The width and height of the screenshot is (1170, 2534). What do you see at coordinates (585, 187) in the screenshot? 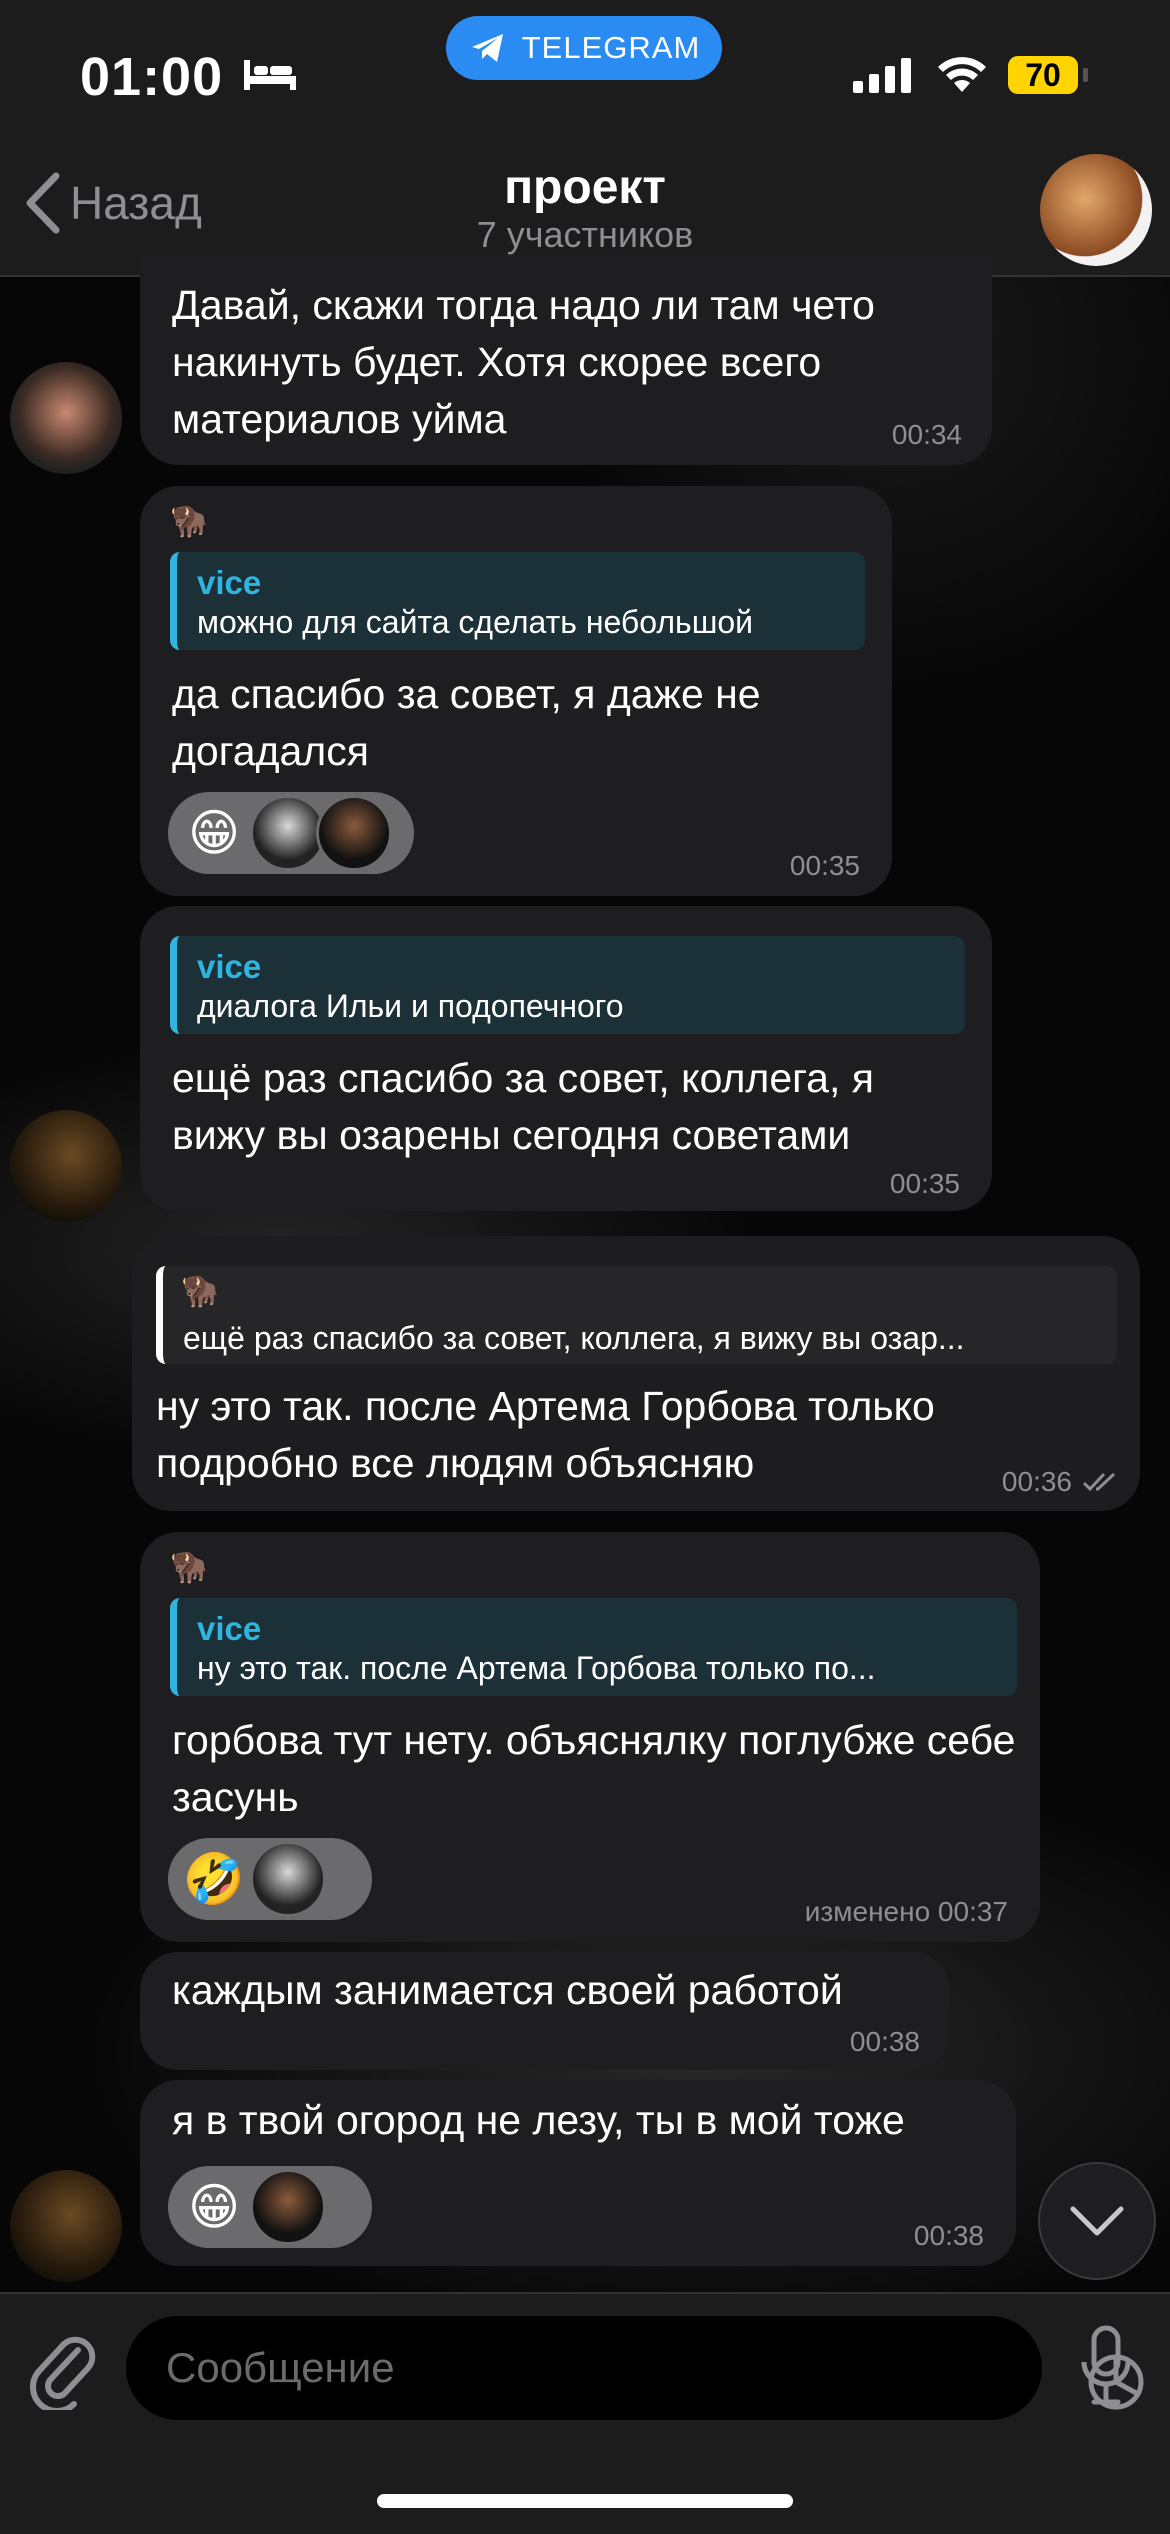
I see `chat-title: проект` at bounding box center [585, 187].